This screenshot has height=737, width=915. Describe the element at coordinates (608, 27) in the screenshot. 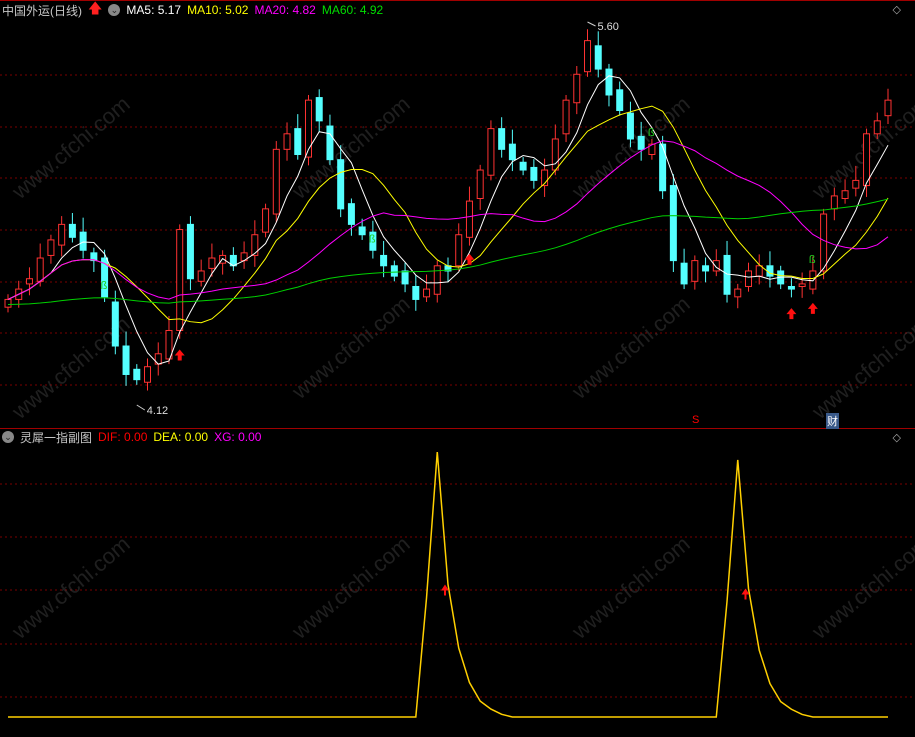

I see `high-price-label: 5.60` at that location.